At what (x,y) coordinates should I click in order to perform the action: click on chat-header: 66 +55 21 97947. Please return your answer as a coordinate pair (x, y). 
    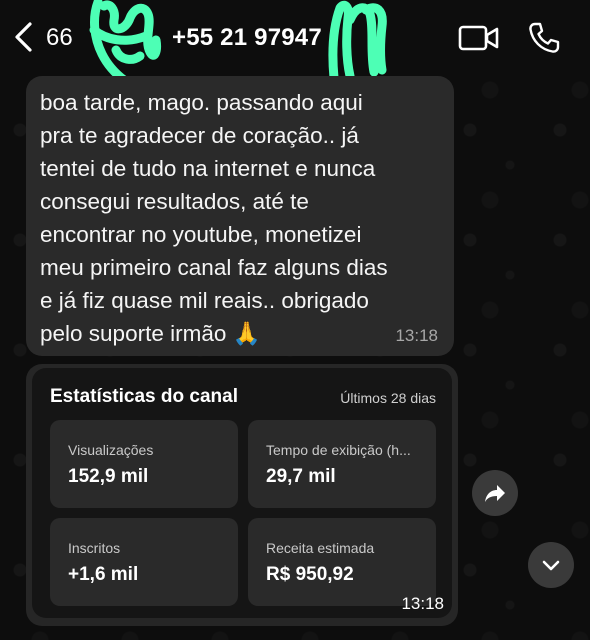
    Looking at the image, I should click on (295, 42).